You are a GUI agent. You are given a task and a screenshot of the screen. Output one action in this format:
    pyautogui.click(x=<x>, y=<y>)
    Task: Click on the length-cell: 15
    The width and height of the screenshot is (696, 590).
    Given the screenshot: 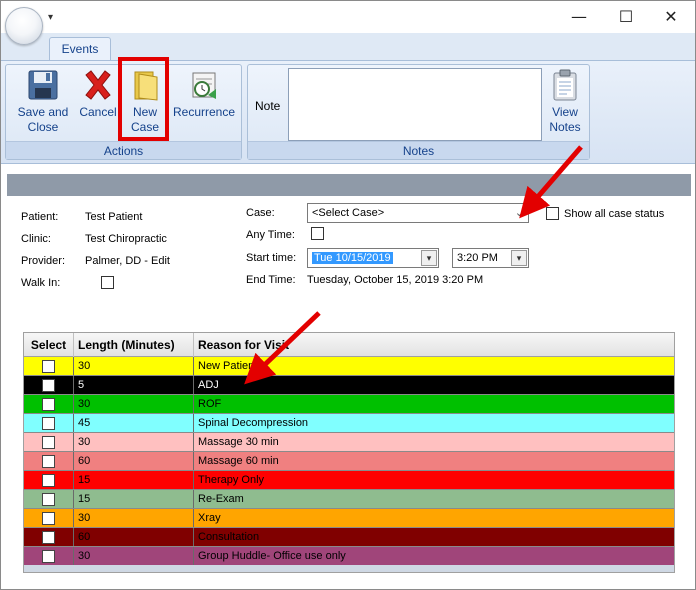 What is the action you would take?
    pyautogui.click(x=134, y=480)
    